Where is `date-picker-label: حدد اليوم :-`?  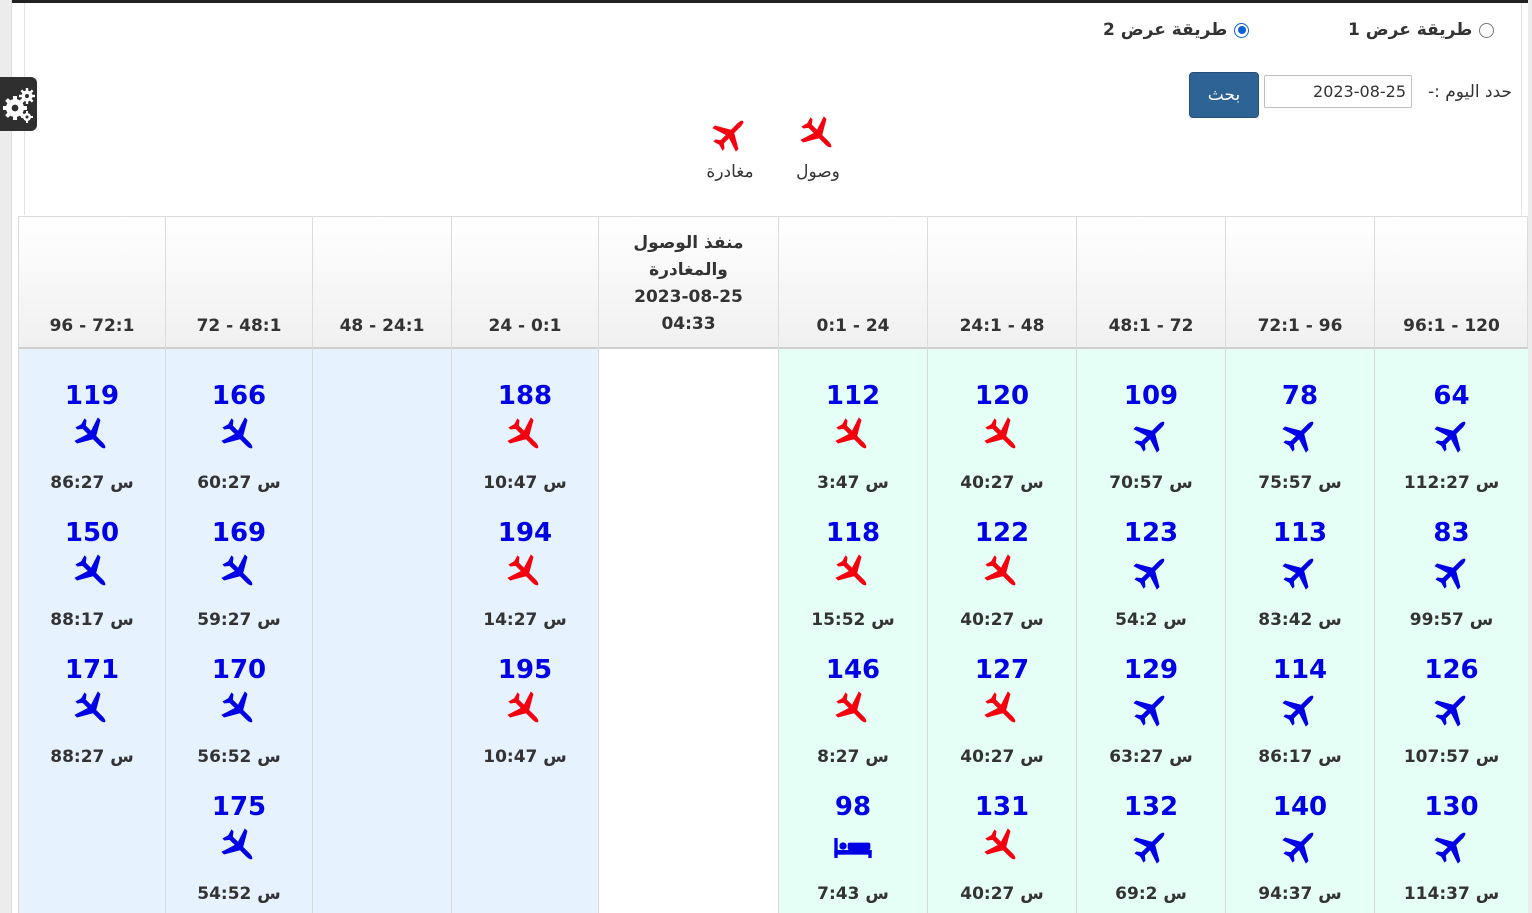
date-picker-label: حدد اليوم :- is located at coordinates (1469, 92).